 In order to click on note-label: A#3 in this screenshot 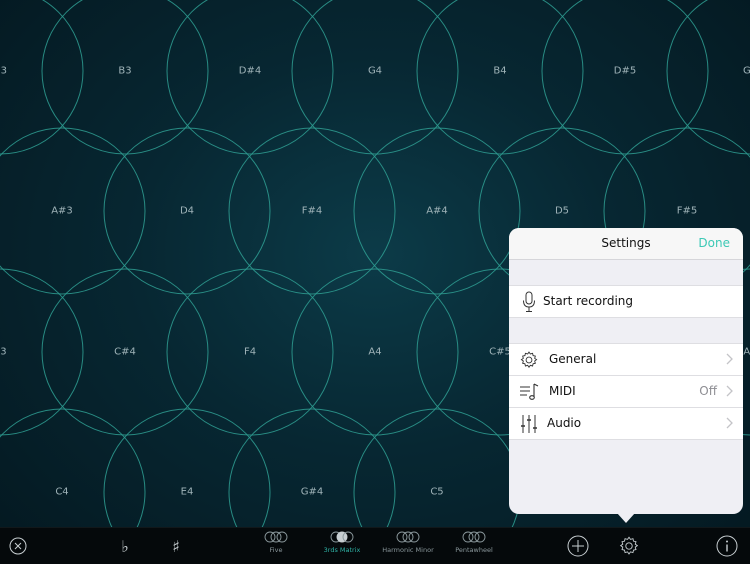, I will do `click(62, 211)`.